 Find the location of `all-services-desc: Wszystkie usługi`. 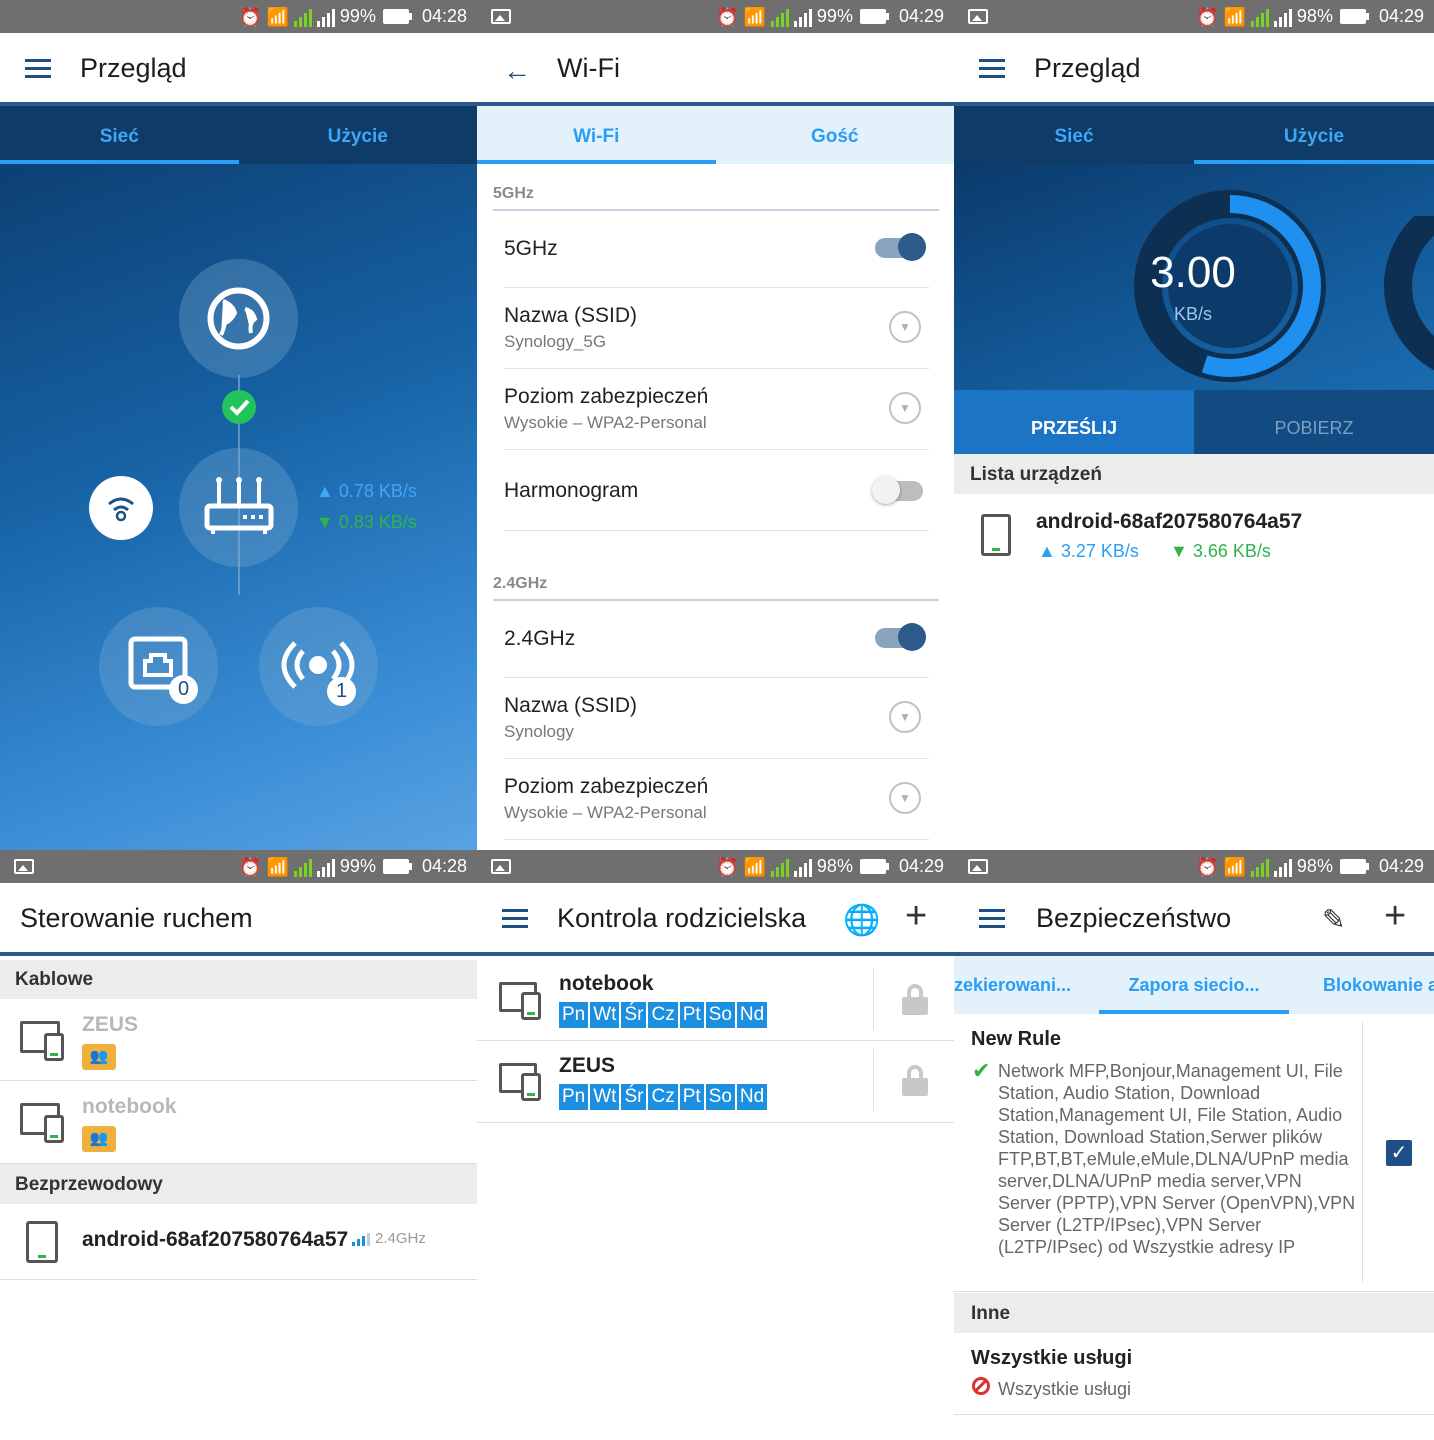

all-services-desc: Wszystkie usługi is located at coordinates (1065, 1389).